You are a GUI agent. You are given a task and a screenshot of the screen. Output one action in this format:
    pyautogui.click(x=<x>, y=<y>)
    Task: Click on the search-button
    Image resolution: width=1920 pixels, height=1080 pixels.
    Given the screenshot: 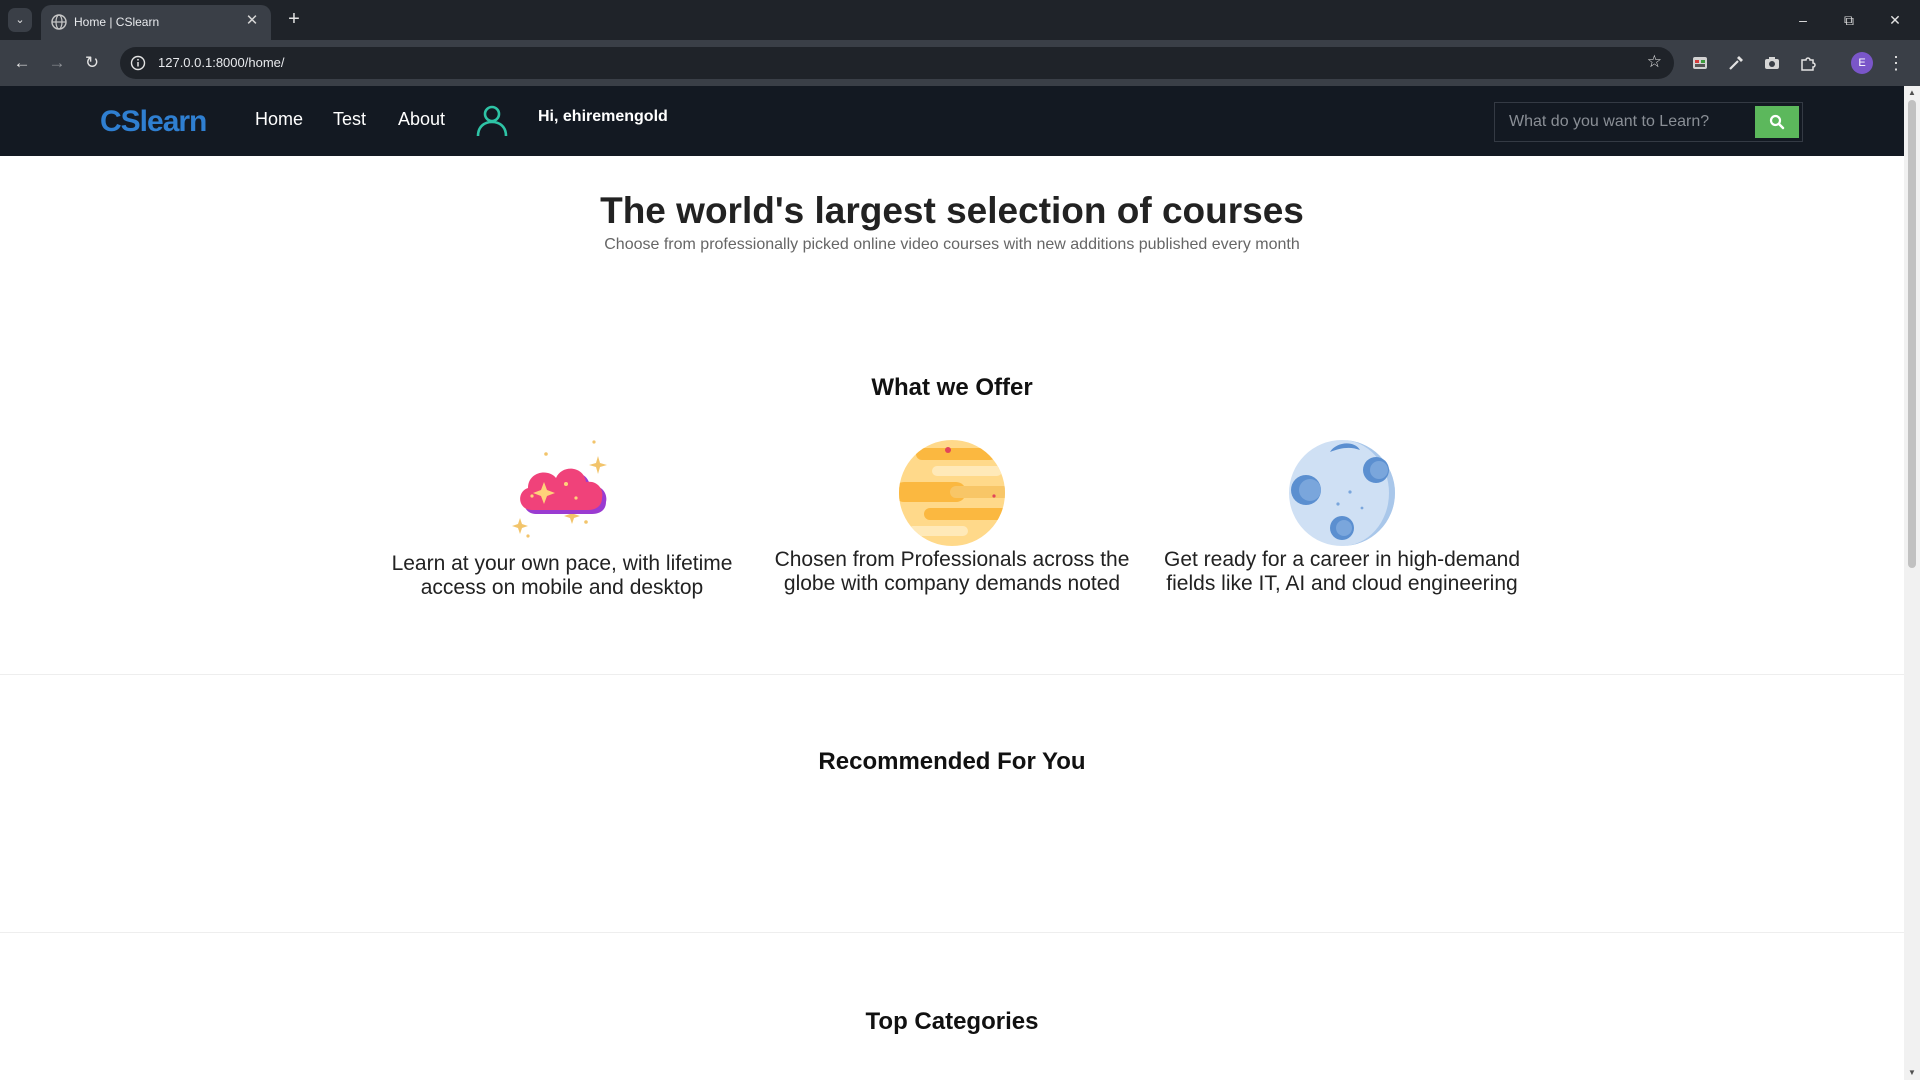 What is the action you would take?
    pyautogui.click(x=1777, y=122)
    